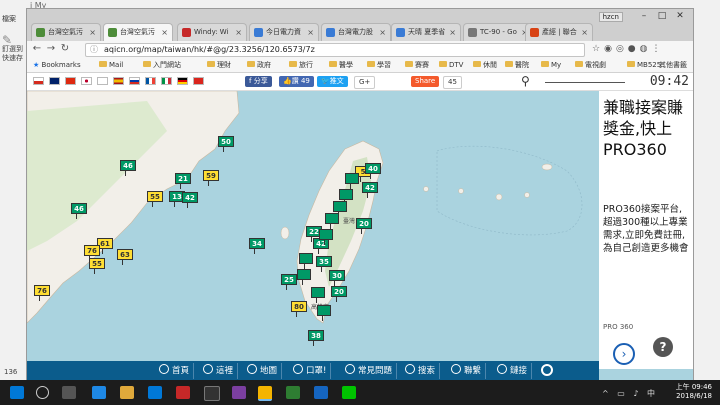 This screenshot has height=405, width=720. I want to click on info-icon: ⓘ, so click(94, 50).